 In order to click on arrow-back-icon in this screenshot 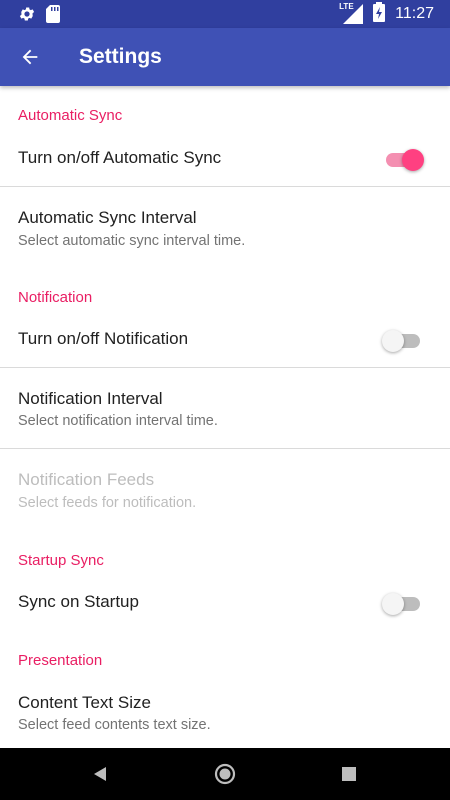, I will do `click(30, 57)`.